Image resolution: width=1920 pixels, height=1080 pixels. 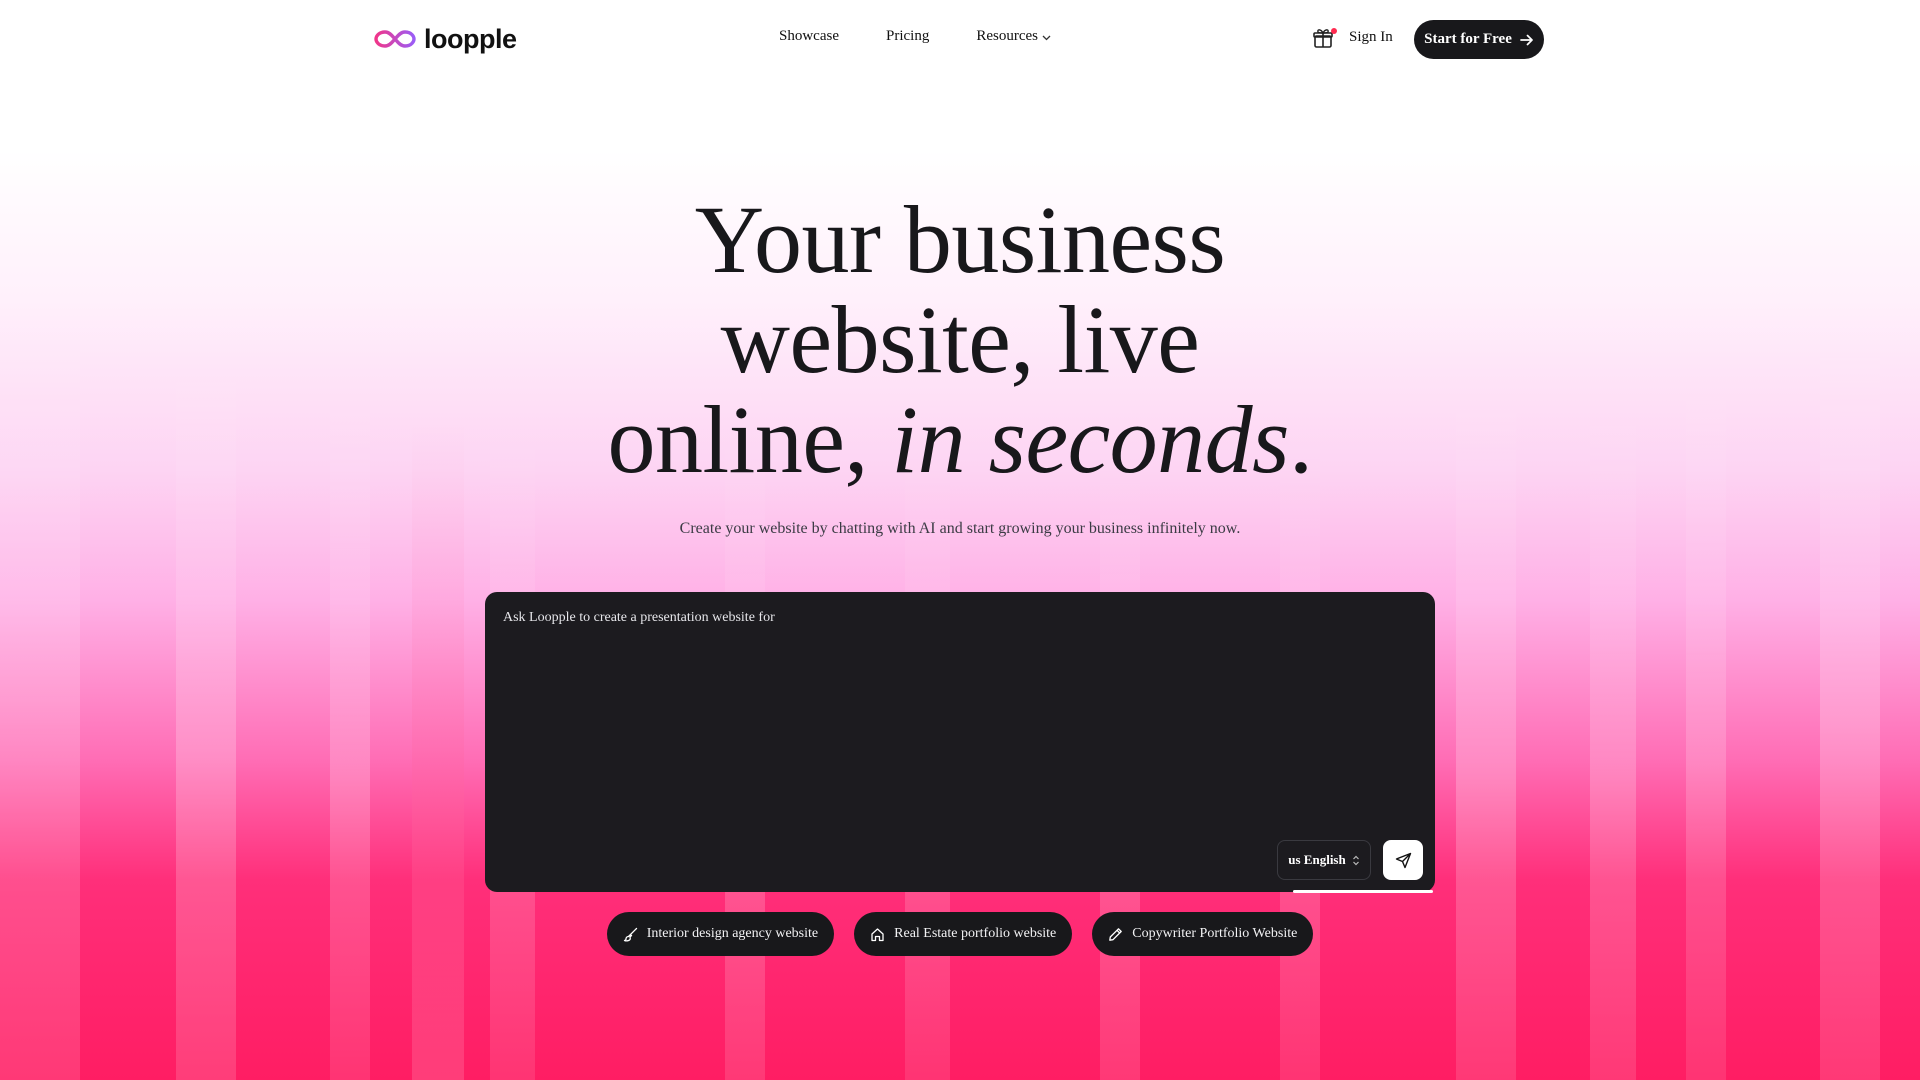 What do you see at coordinates (1468, 39) in the screenshot?
I see `start-for-free-label: Start for Free` at bounding box center [1468, 39].